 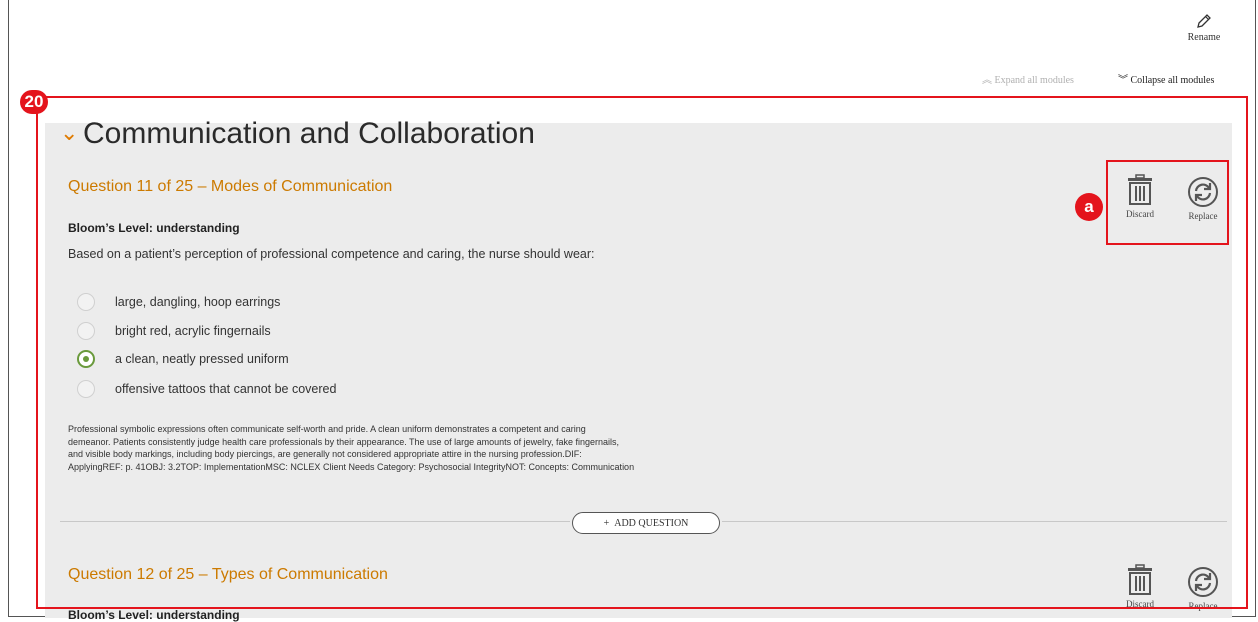 I want to click on expand-all-label: Expand all modules, so click(x=1034, y=80).